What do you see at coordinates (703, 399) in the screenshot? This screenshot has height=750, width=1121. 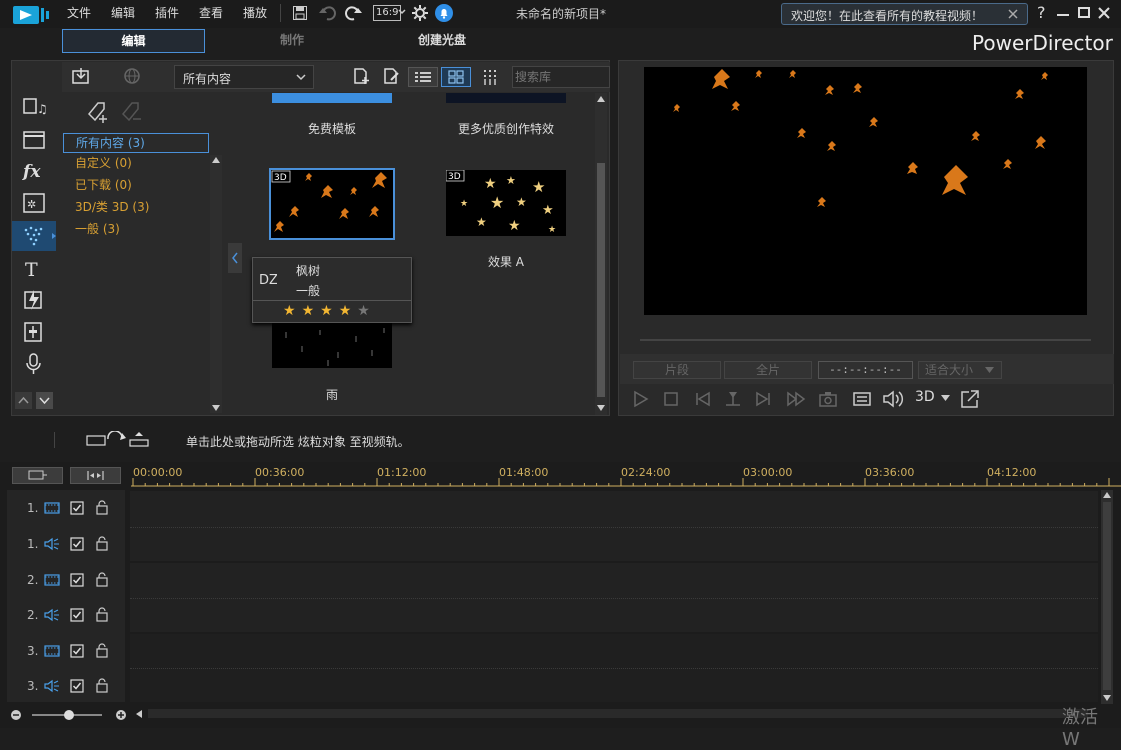 I see `previous-frame-icon` at bounding box center [703, 399].